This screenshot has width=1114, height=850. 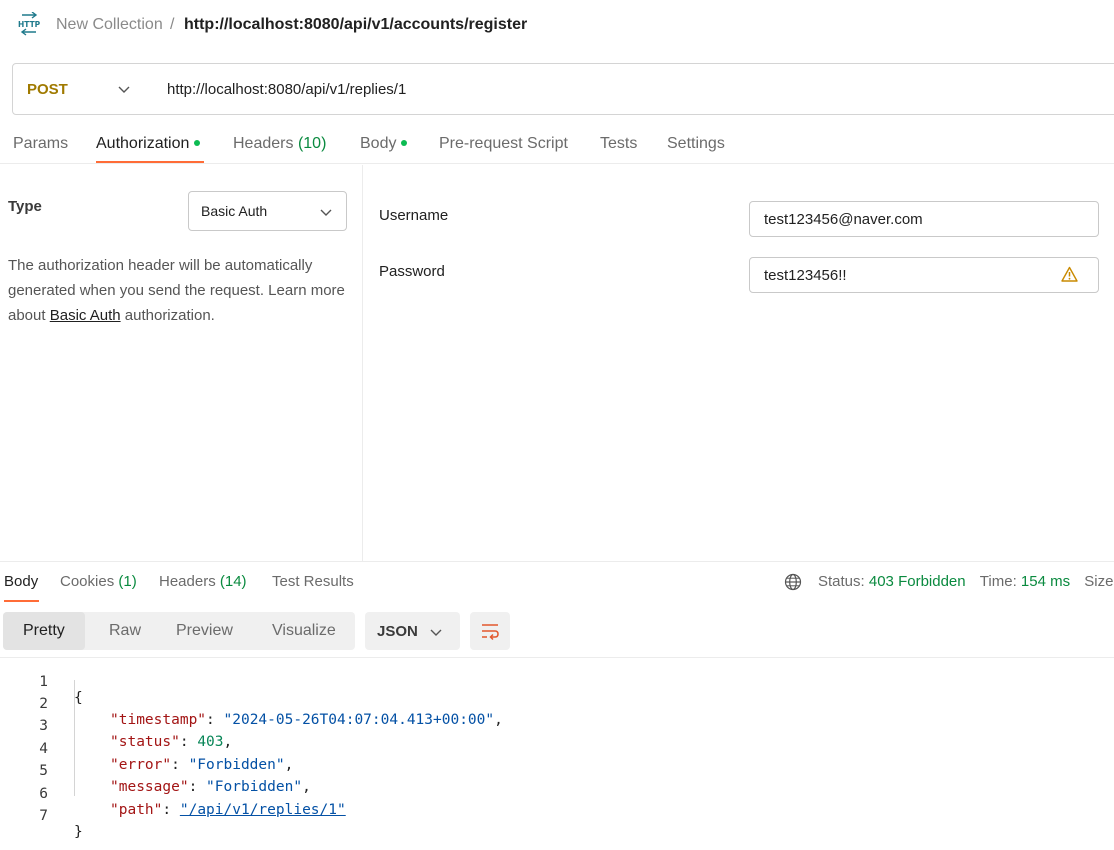 What do you see at coordinates (204, 631) in the screenshot?
I see `view-preview-button: Preview` at bounding box center [204, 631].